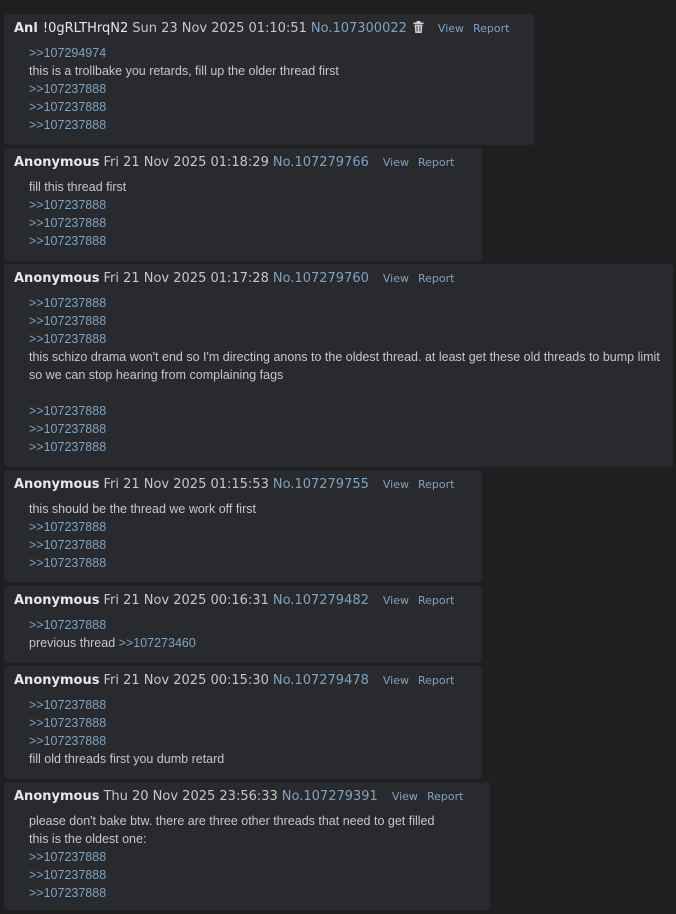 The width and height of the screenshot is (676, 914). Describe the element at coordinates (186, 600) in the screenshot. I see `post-date: Fri 21 Nov 2025 00:16:31` at that location.